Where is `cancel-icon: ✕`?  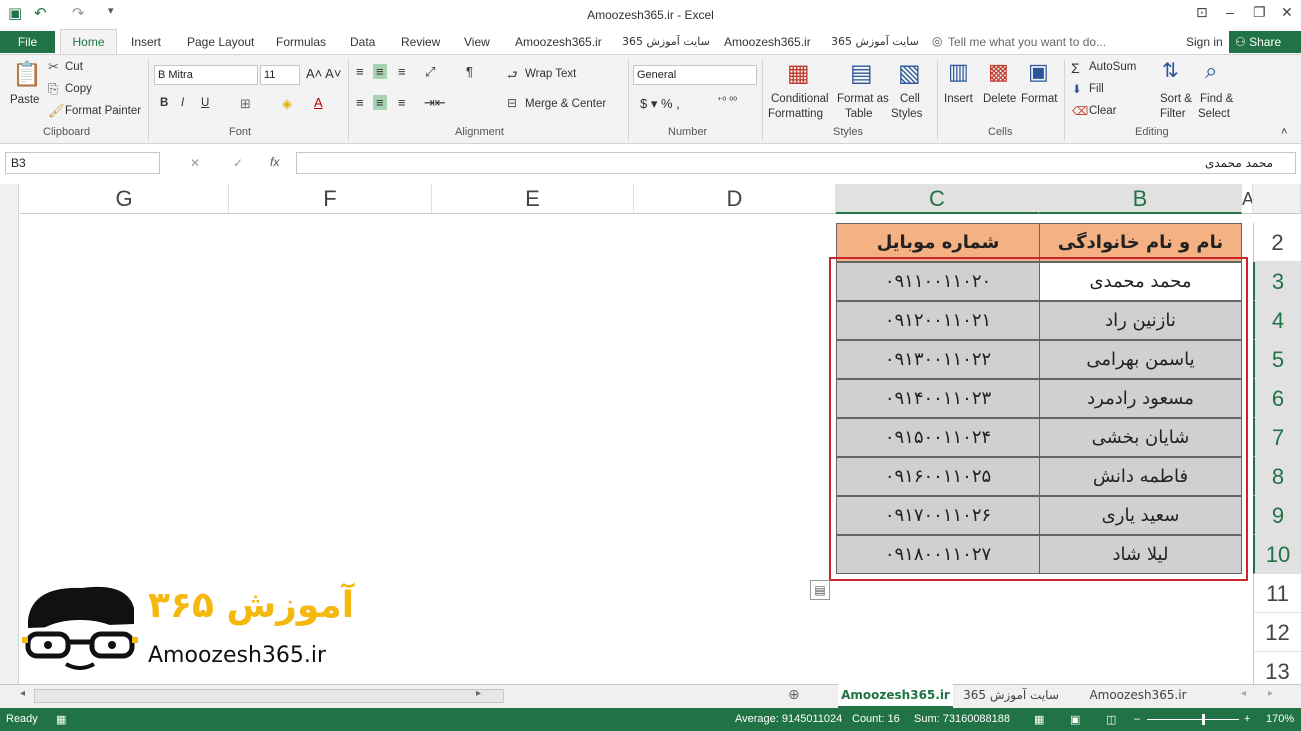 cancel-icon: ✕ is located at coordinates (195, 163).